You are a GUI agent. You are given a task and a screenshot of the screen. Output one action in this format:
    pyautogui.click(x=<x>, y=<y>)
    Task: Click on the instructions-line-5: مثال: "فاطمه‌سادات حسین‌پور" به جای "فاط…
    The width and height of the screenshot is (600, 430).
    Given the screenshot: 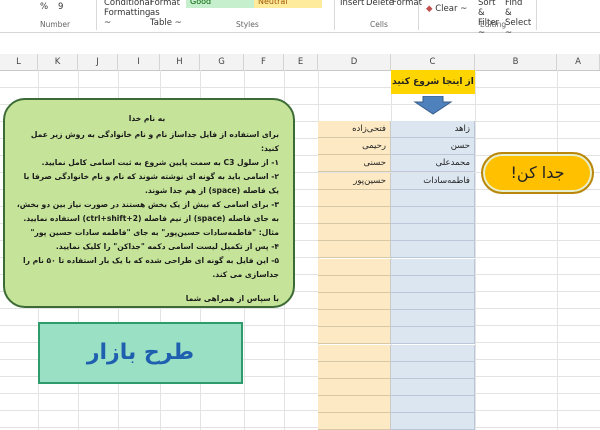 What is the action you would take?
    pyautogui.click(x=154, y=232)
    